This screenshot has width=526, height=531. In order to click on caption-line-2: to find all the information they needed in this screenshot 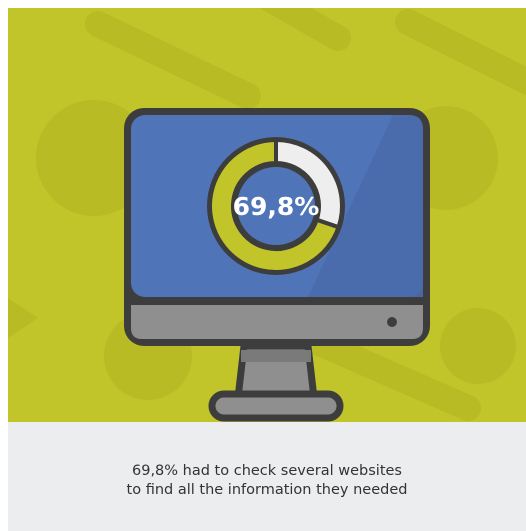, I will do `click(267, 490)`.